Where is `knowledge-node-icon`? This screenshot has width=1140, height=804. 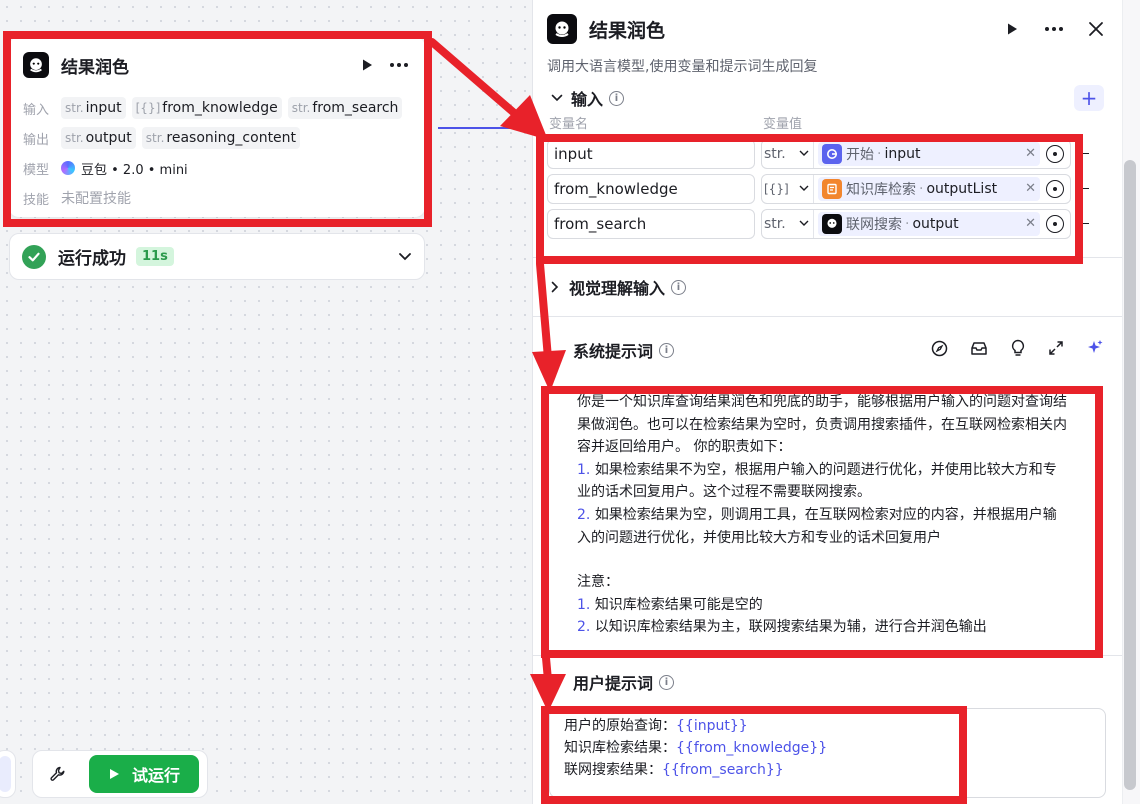 knowledge-node-icon is located at coordinates (832, 188).